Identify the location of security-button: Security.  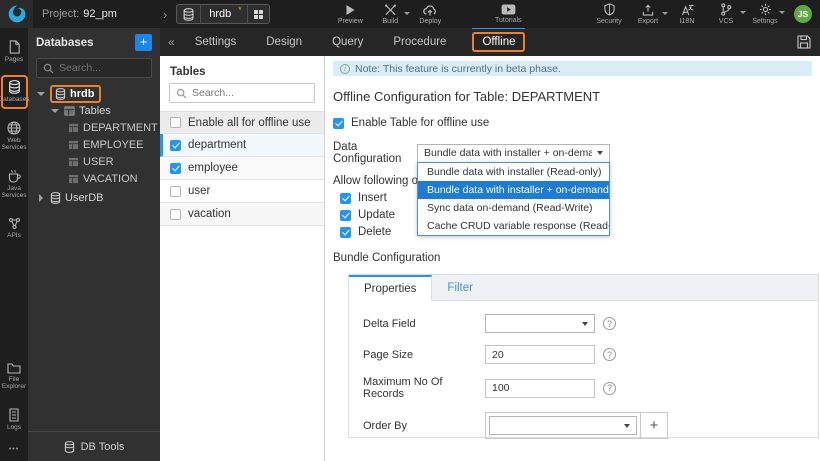
(609, 14).